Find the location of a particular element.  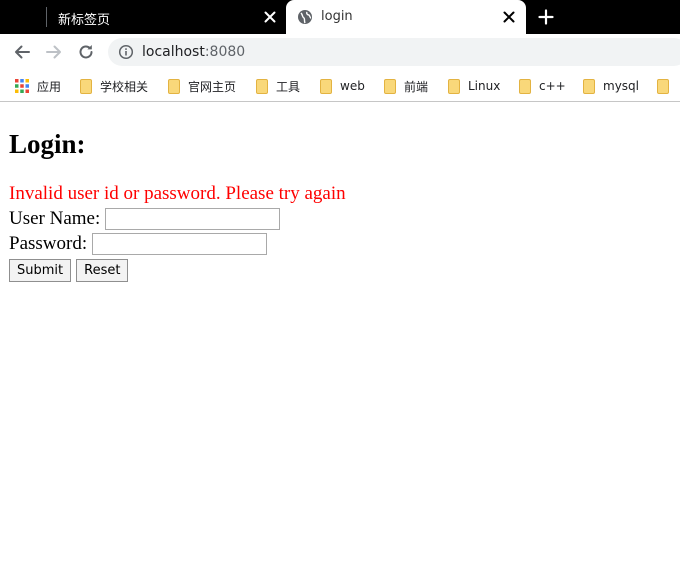

tab-title: login is located at coordinates (337, 16).